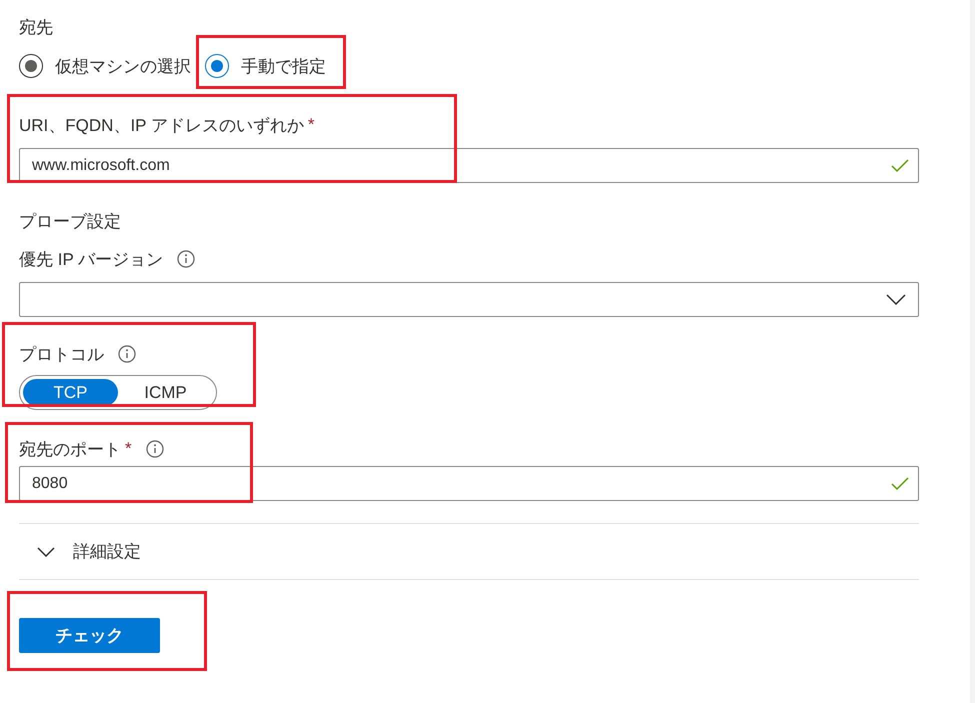  I want to click on check-button: チェック, so click(89, 635).